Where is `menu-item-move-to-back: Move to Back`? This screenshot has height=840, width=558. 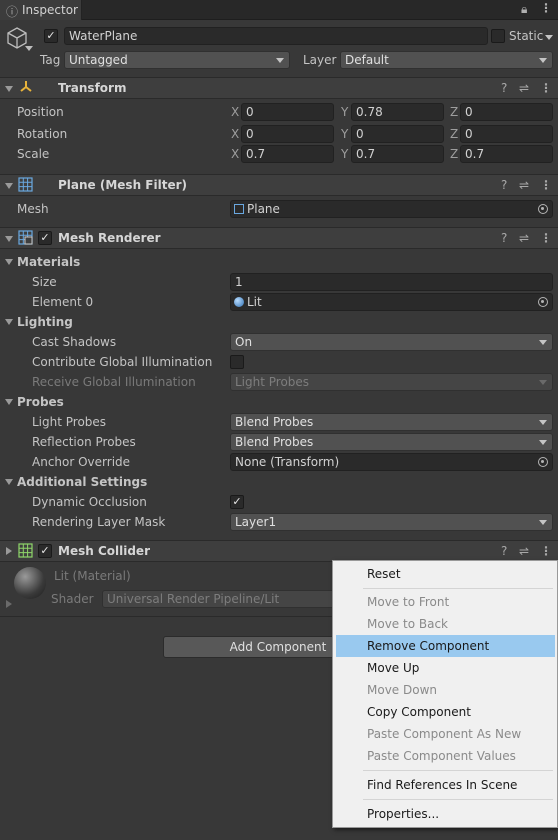
menu-item-move-to-back: Move to Back is located at coordinates (407, 624).